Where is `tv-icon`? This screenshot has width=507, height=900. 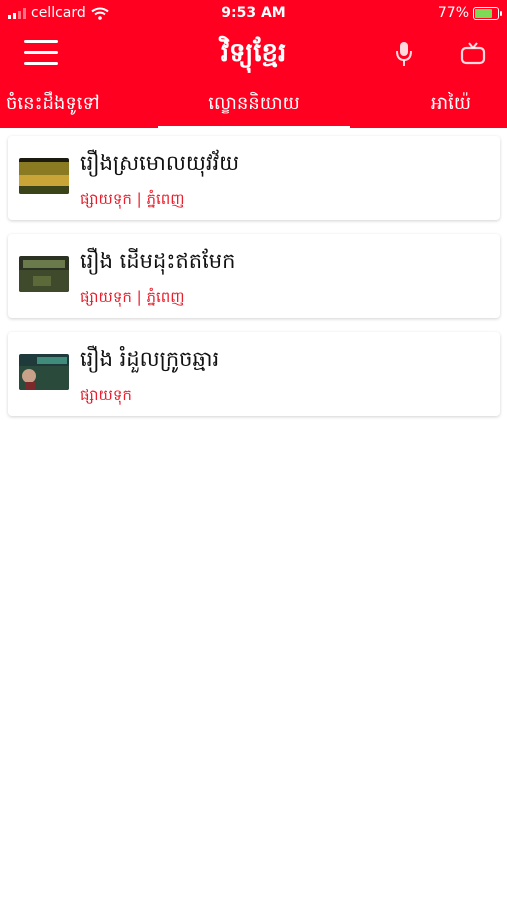 tv-icon is located at coordinates (473, 54).